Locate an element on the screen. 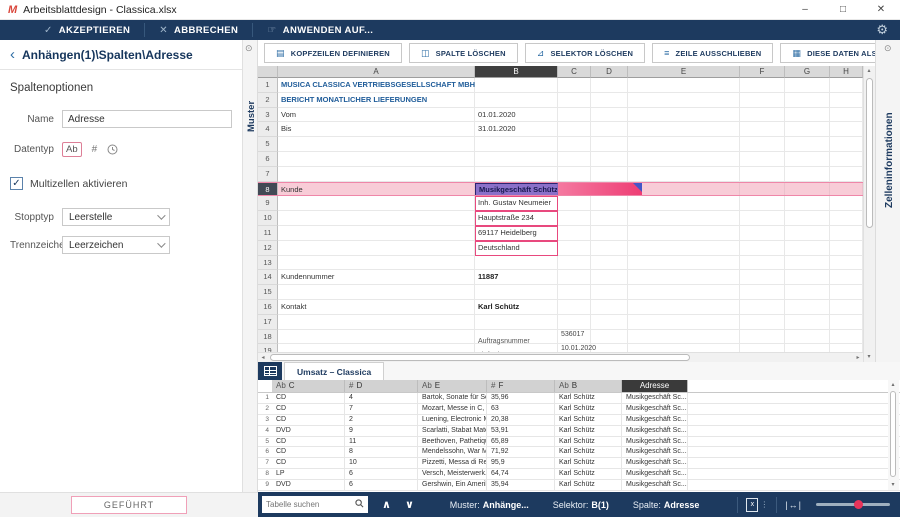  cell-G12 is located at coordinates (807, 248).